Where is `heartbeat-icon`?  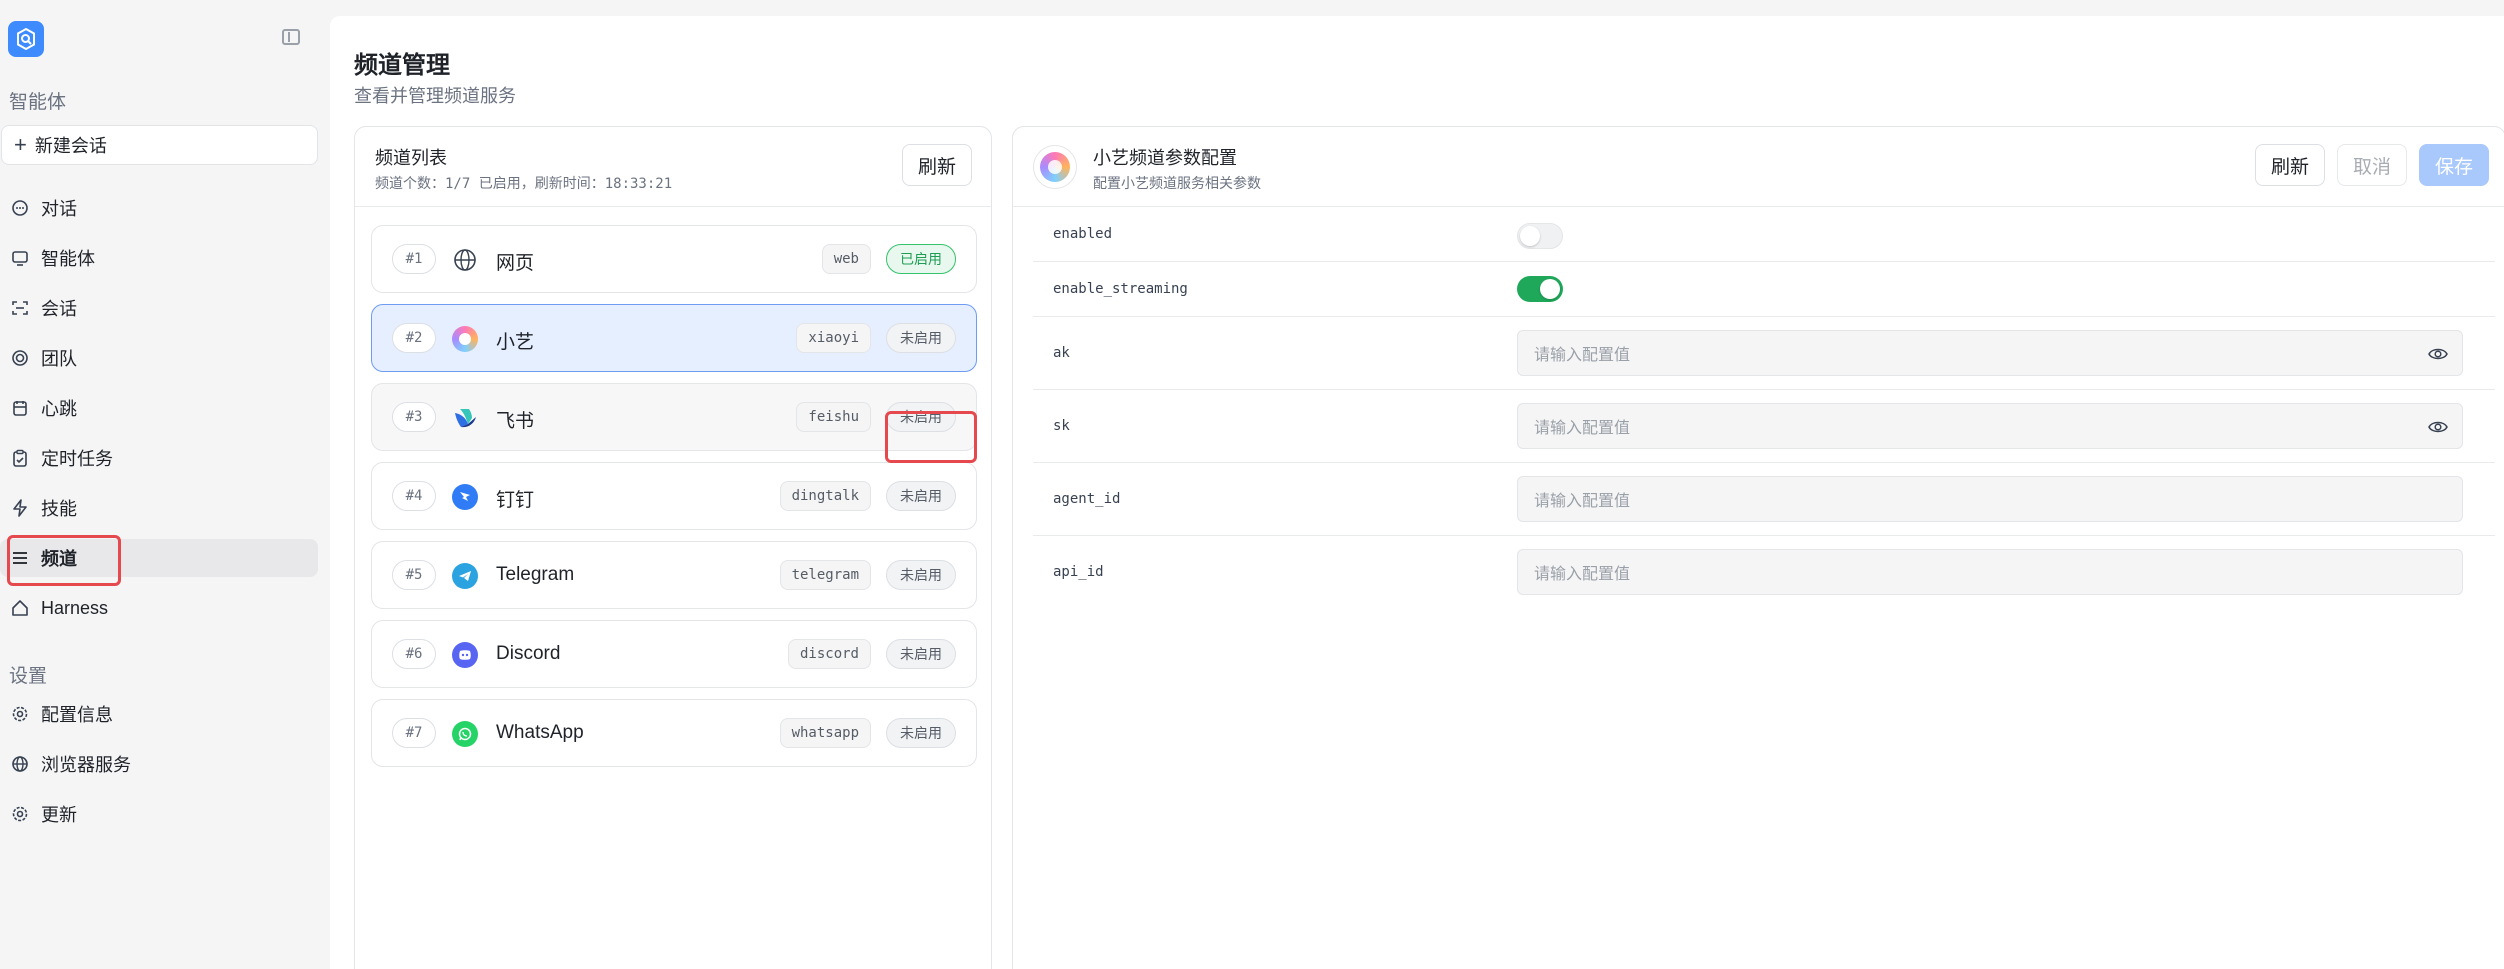
heartbeat-icon is located at coordinates (20, 408).